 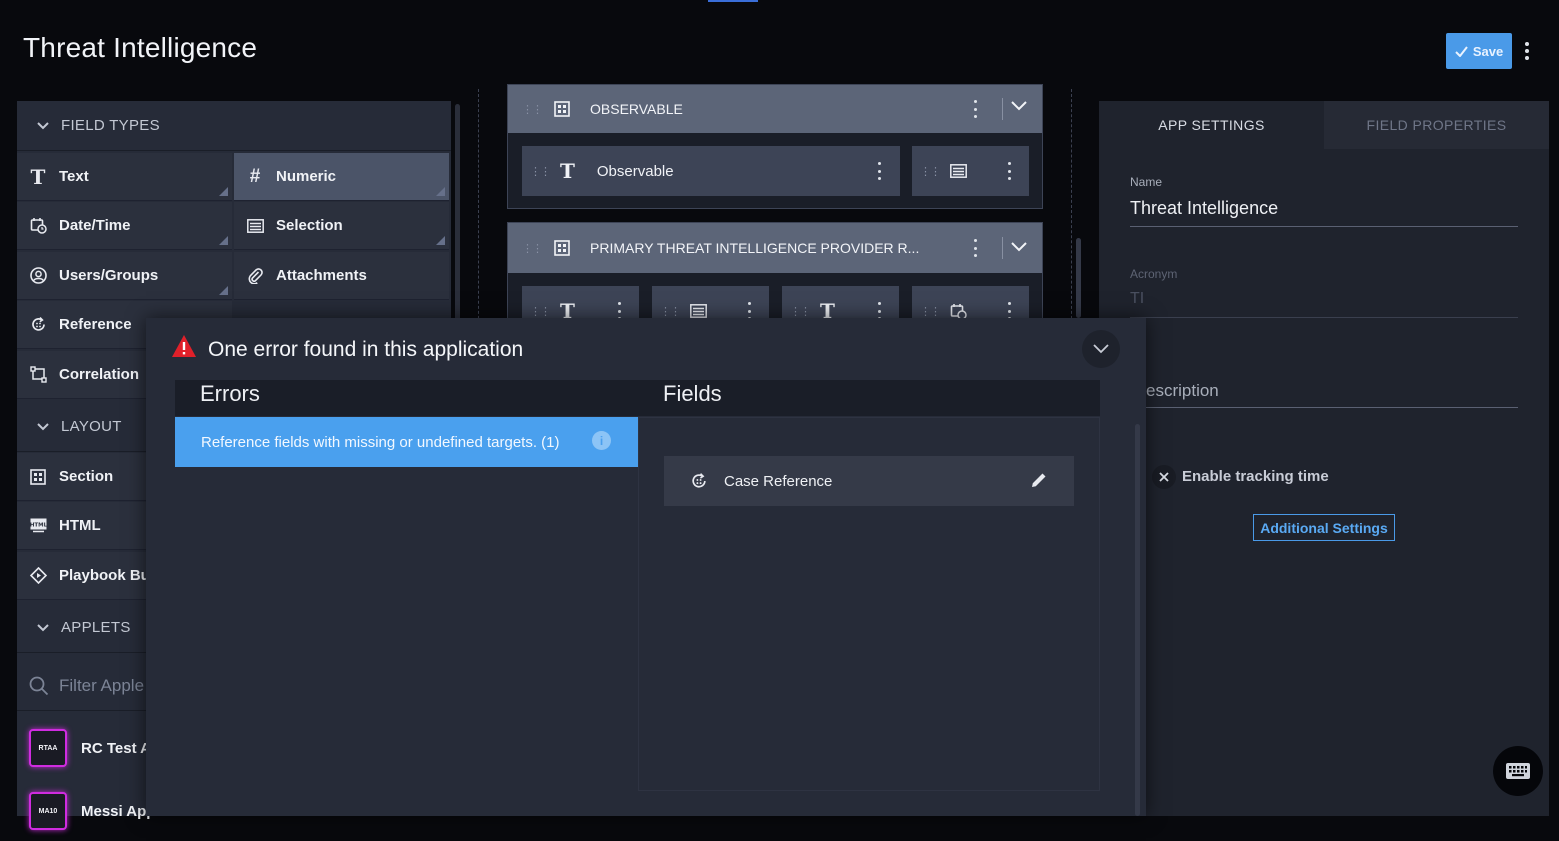 What do you see at coordinates (869, 481) in the screenshot?
I see `field-item-case-reference: Case Reference` at bounding box center [869, 481].